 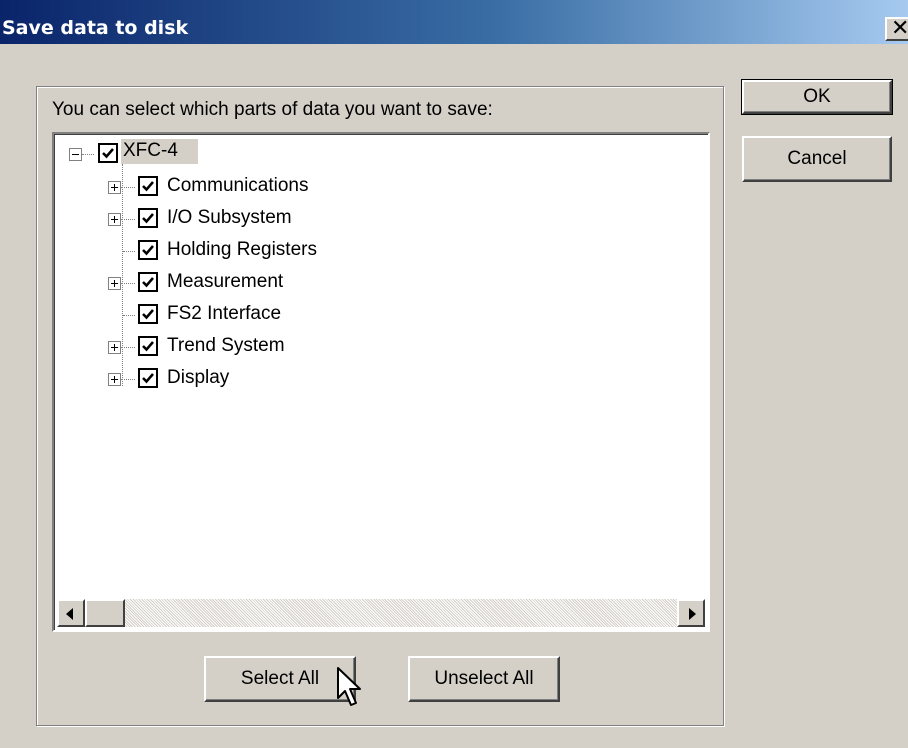 I want to click on tree-node-fs2-interface: FS2 Interface, so click(x=215, y=315).